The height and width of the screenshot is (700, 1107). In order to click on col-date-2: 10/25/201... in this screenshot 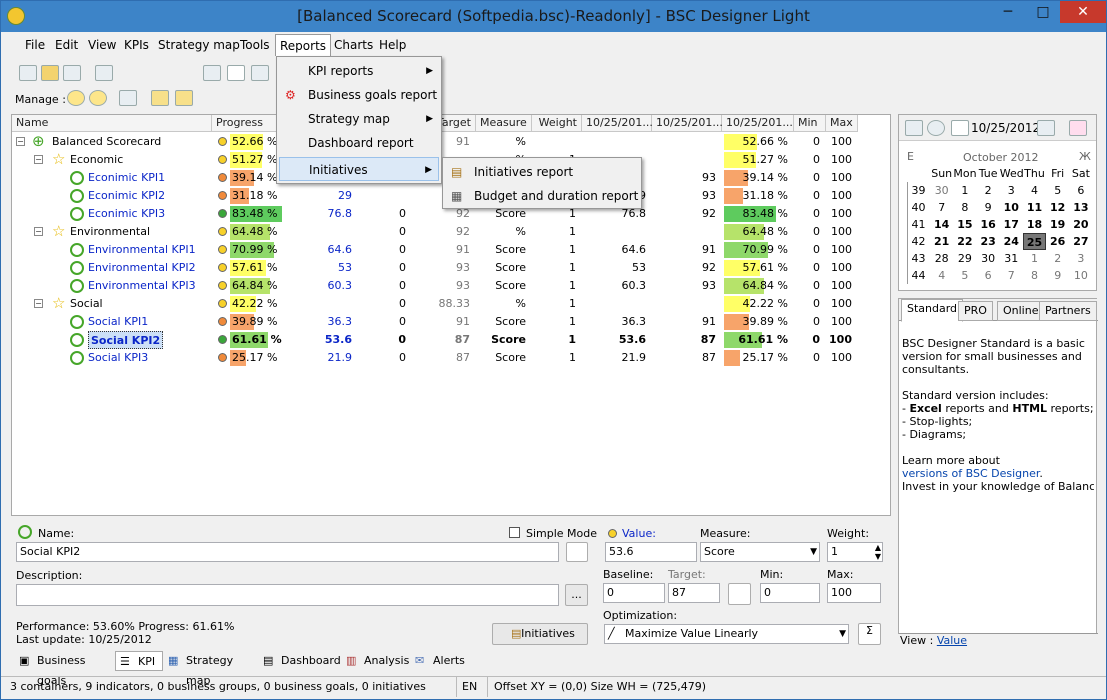, I will do `click(687, 123)`.